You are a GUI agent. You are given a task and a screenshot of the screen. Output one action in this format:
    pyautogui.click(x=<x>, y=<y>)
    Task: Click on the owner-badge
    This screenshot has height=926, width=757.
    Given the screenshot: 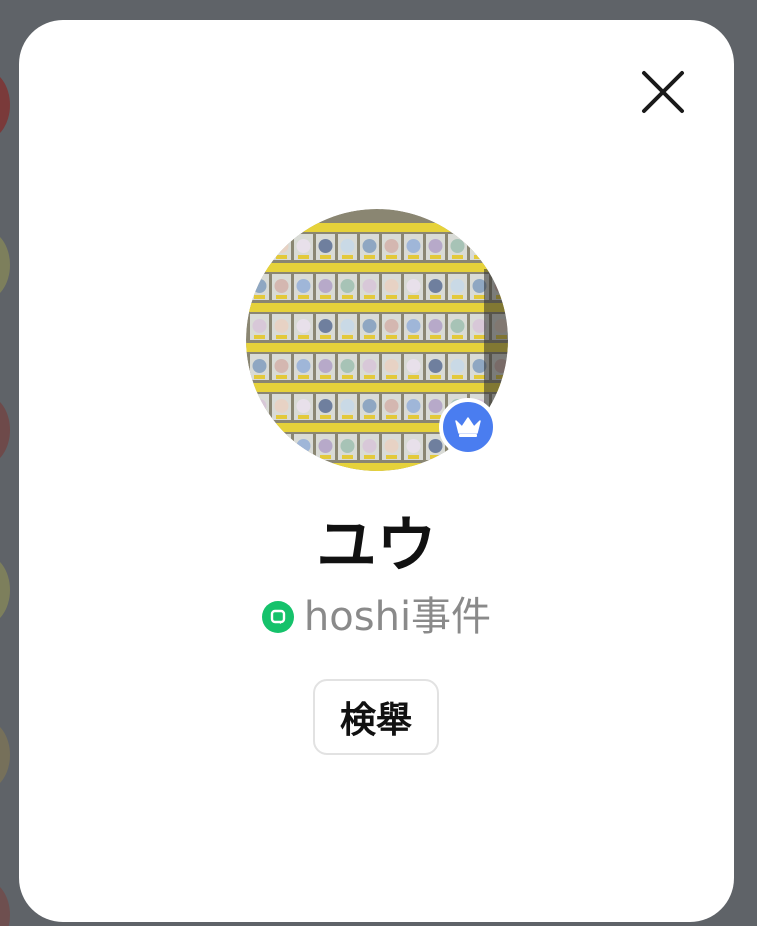 What is the action you would take?
    pyautogui.click(x=468, y=427)
    